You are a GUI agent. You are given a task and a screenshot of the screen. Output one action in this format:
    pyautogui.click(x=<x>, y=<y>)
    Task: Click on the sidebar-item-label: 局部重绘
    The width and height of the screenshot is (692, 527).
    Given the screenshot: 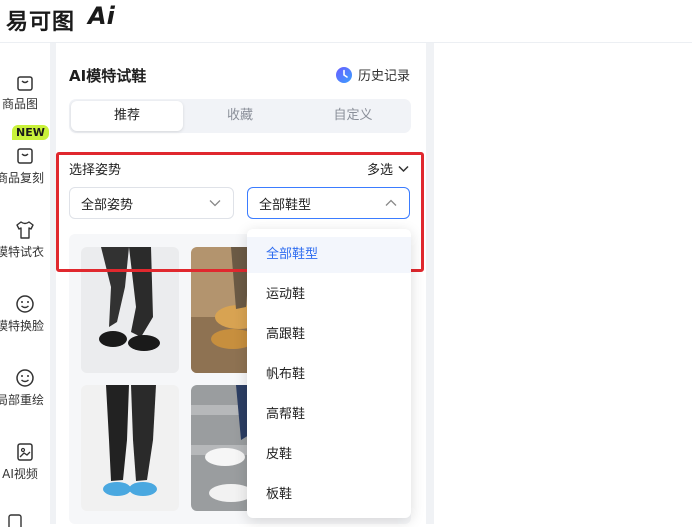 What is the action you would take?
    pyautogui.click(x=22, y=400)
    